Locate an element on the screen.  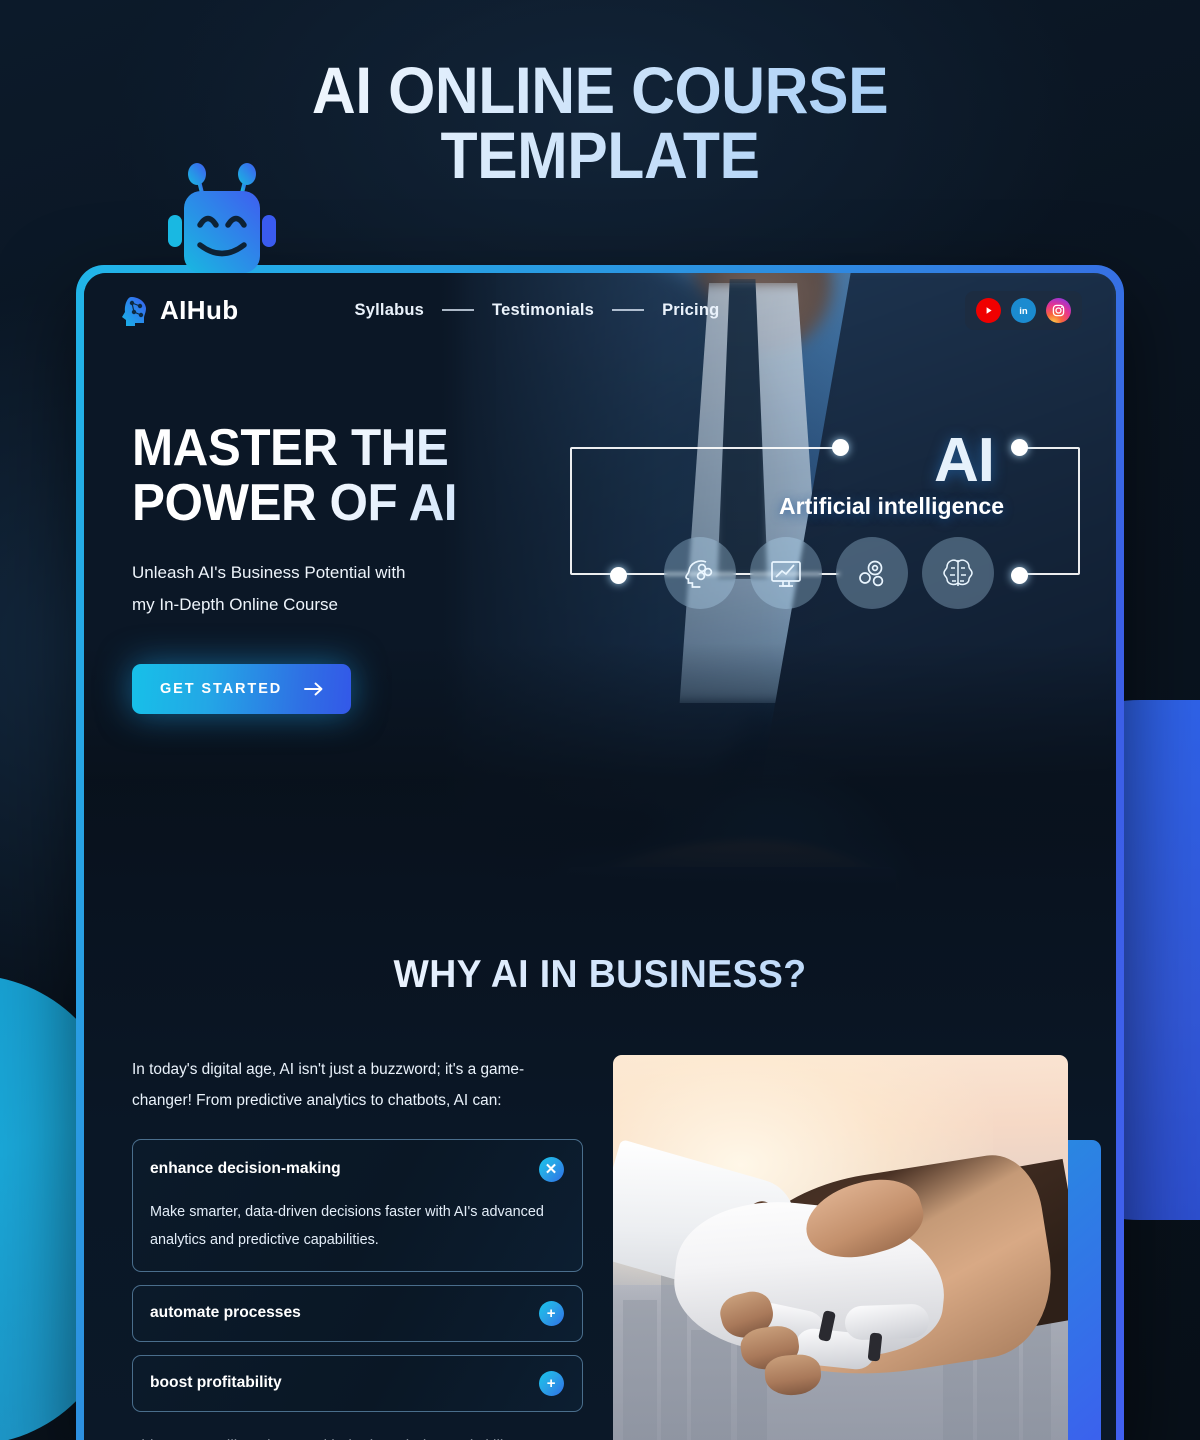
why-section-title: WHY AI IN BUSINESS? is located at coordinates (600, 975).